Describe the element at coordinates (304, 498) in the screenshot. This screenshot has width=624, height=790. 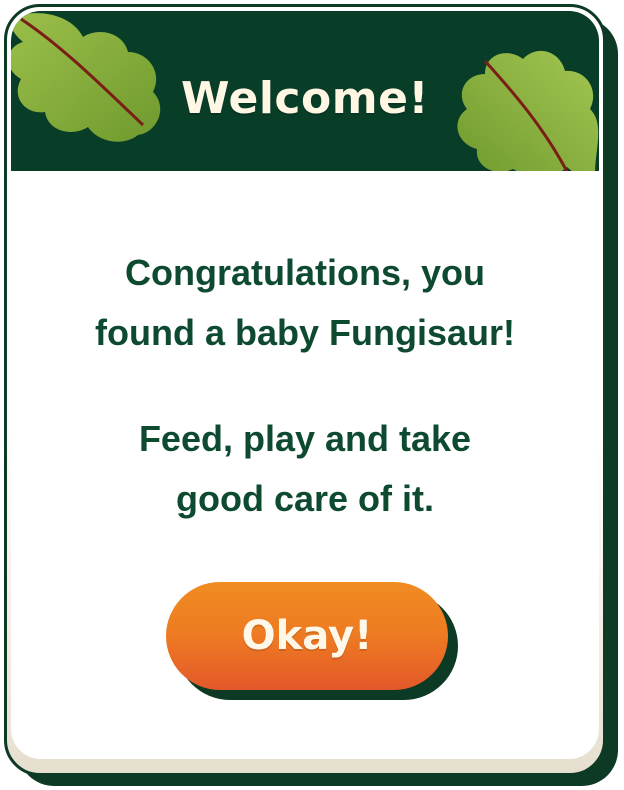
I see `care-line-2: good care of it.` at that location.